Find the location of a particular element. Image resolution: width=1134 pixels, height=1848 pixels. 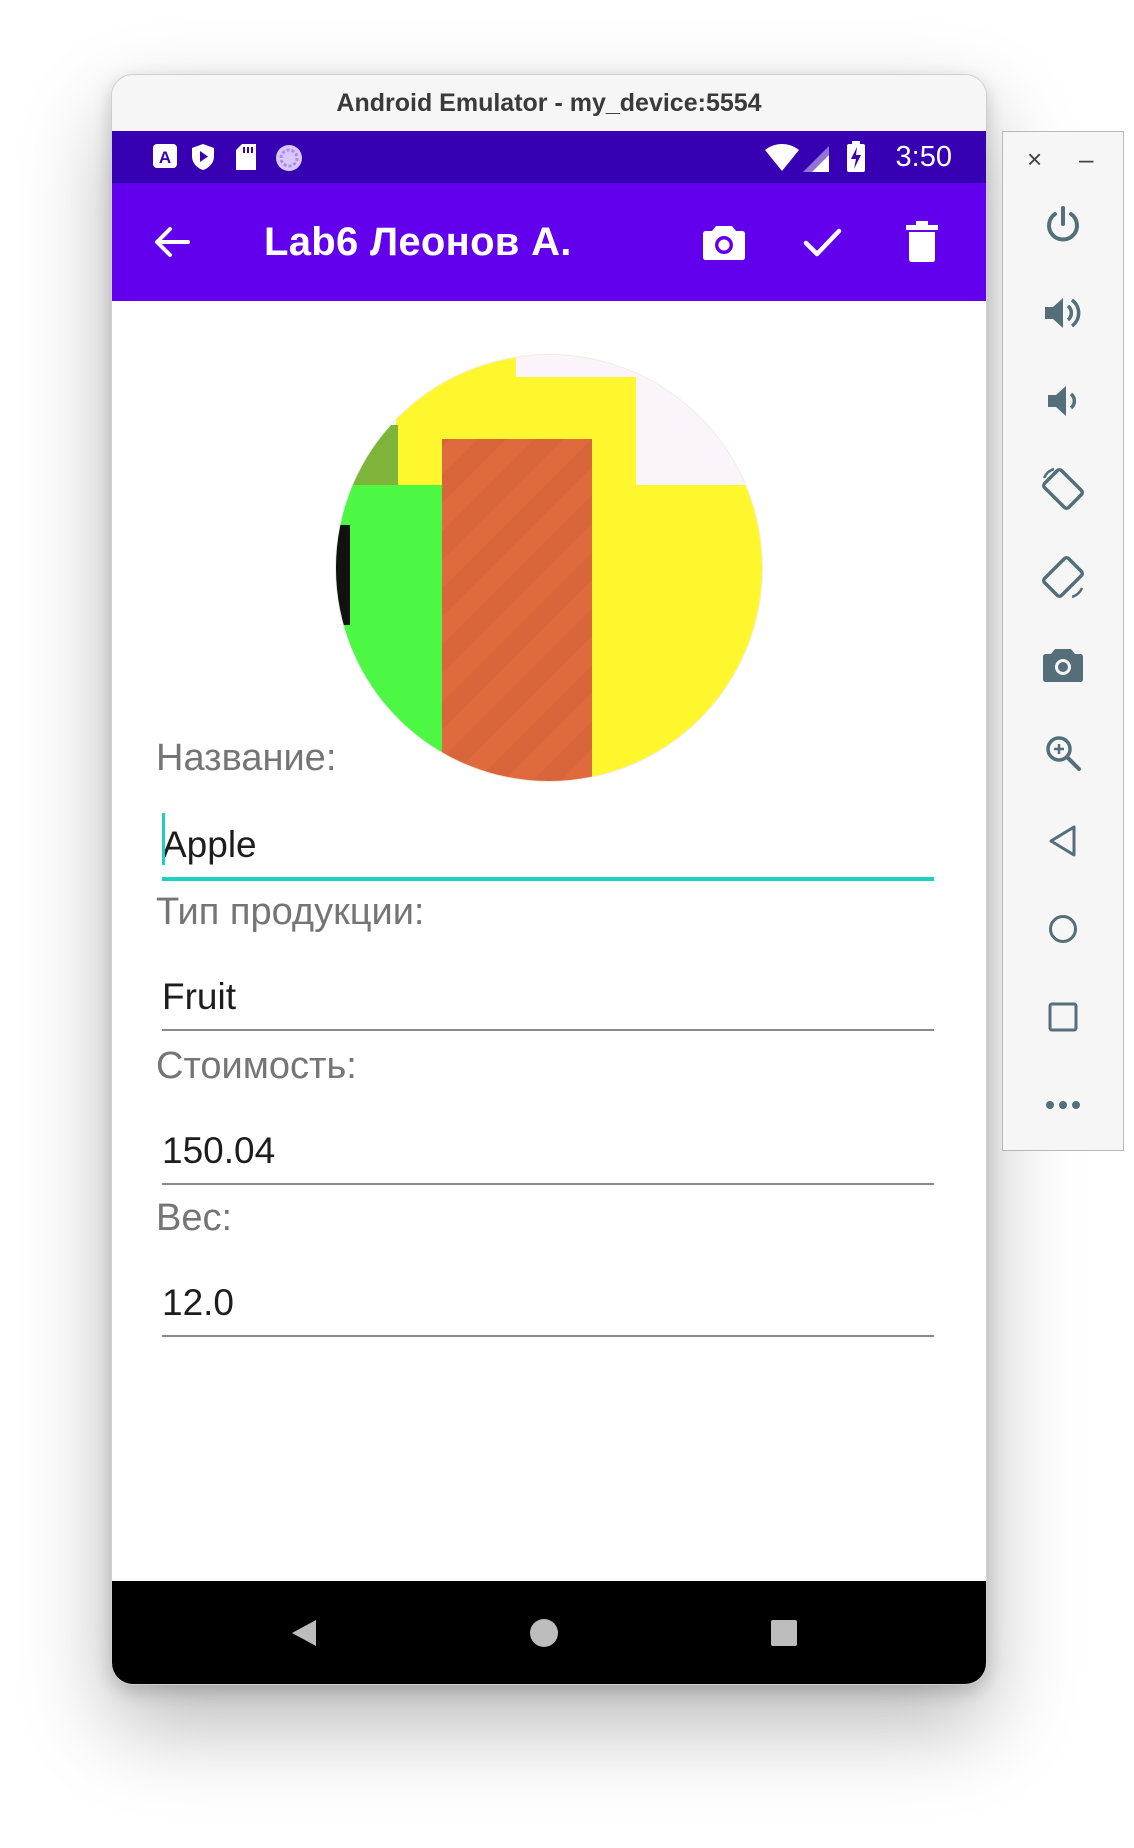

product-type-field is located at coordinates (548, 998).